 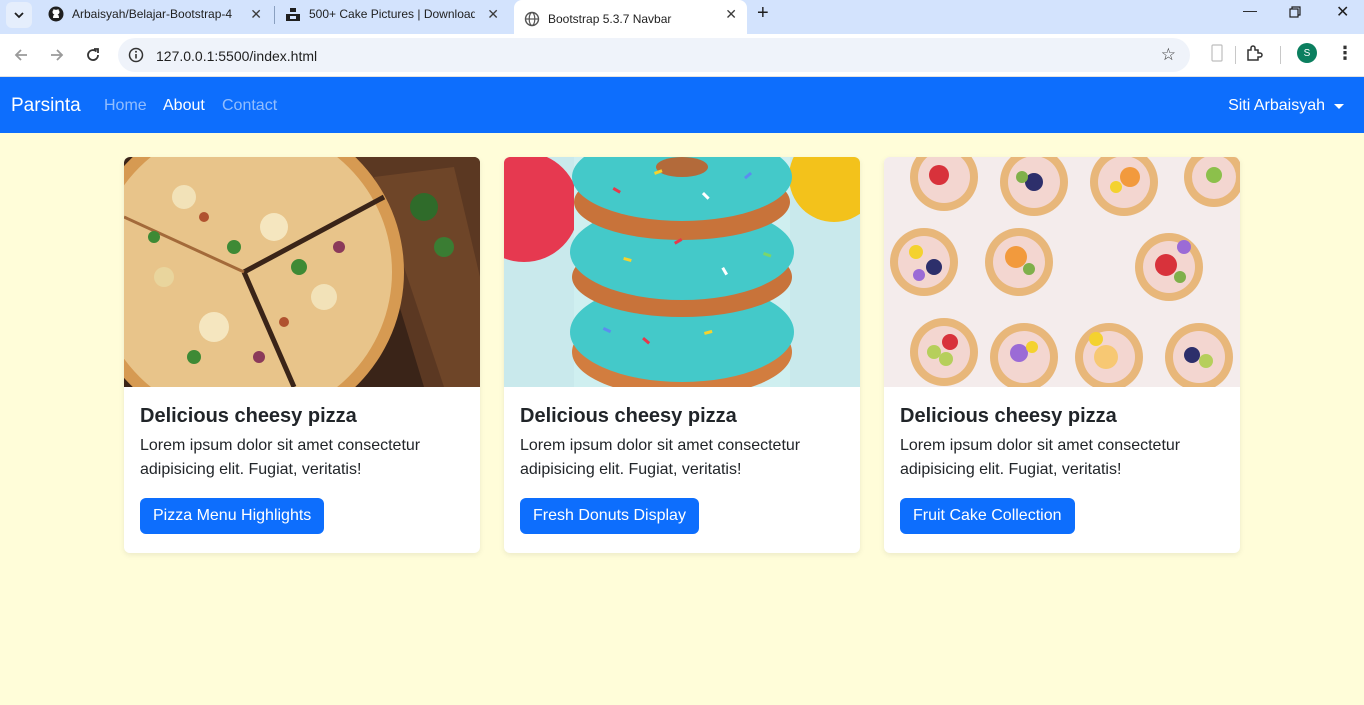 What do you see at coordinates (654, 55) in the screenshot?
I see `address-bar: 127.0.0.1:5500/index.html ☆` at bounding box center [654, 55].